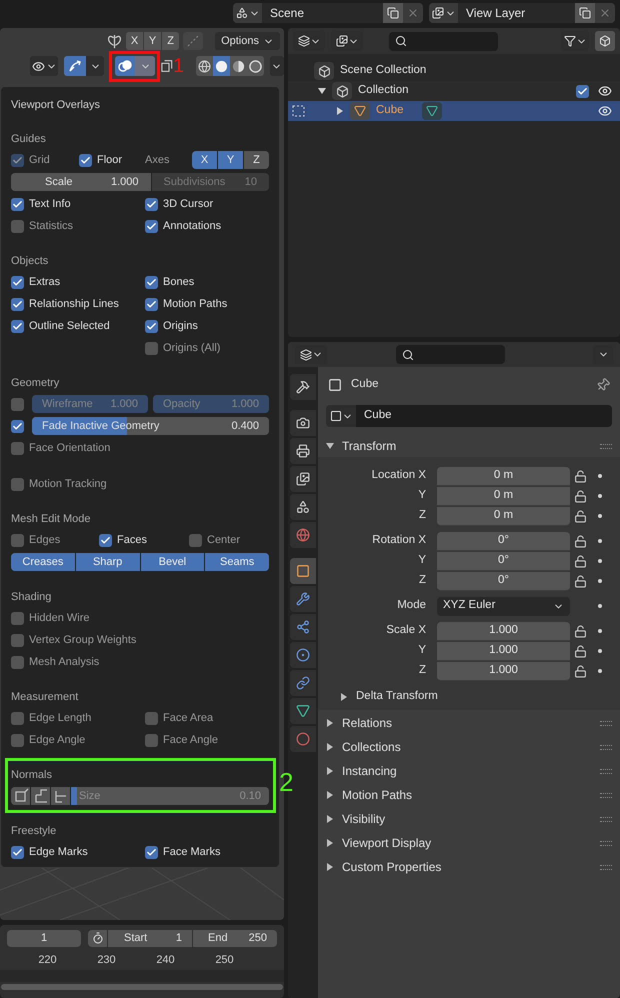  I want to click on name-field: Scene, so click(322, 13).